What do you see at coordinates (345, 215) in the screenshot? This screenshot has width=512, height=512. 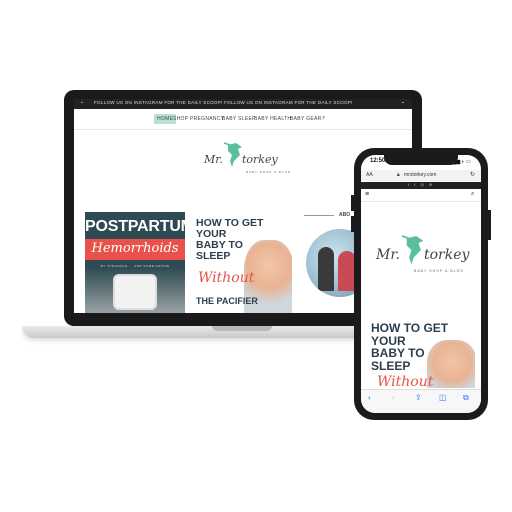 I see `sidebar-heading: ABO` at bounding box center [345, 215].